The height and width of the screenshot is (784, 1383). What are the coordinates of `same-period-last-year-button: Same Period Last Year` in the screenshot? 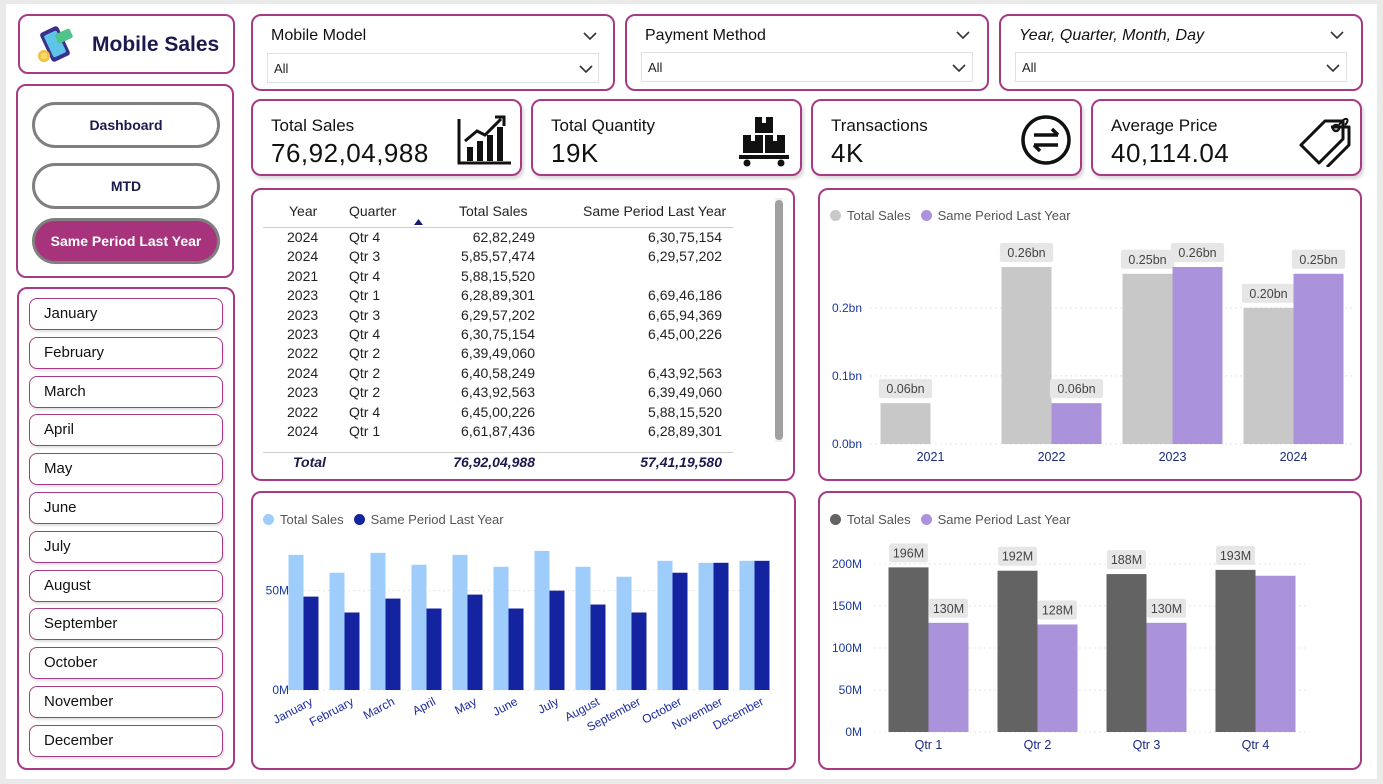 It's located at (126, 241).